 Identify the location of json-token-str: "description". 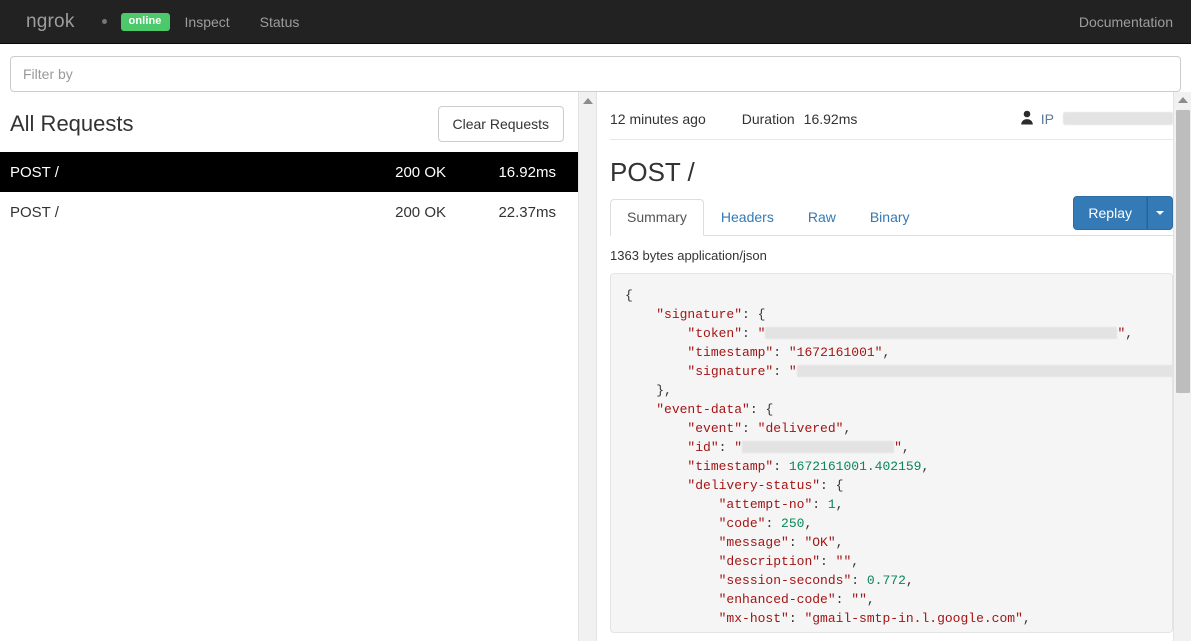
(769, 561).